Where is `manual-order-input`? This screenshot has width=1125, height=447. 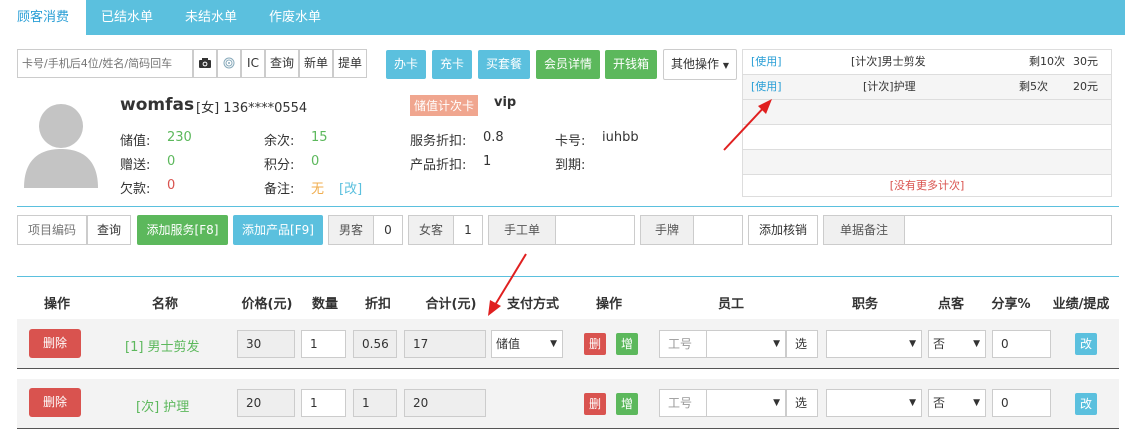
manual-order-input is located at coordinates (595, 230).